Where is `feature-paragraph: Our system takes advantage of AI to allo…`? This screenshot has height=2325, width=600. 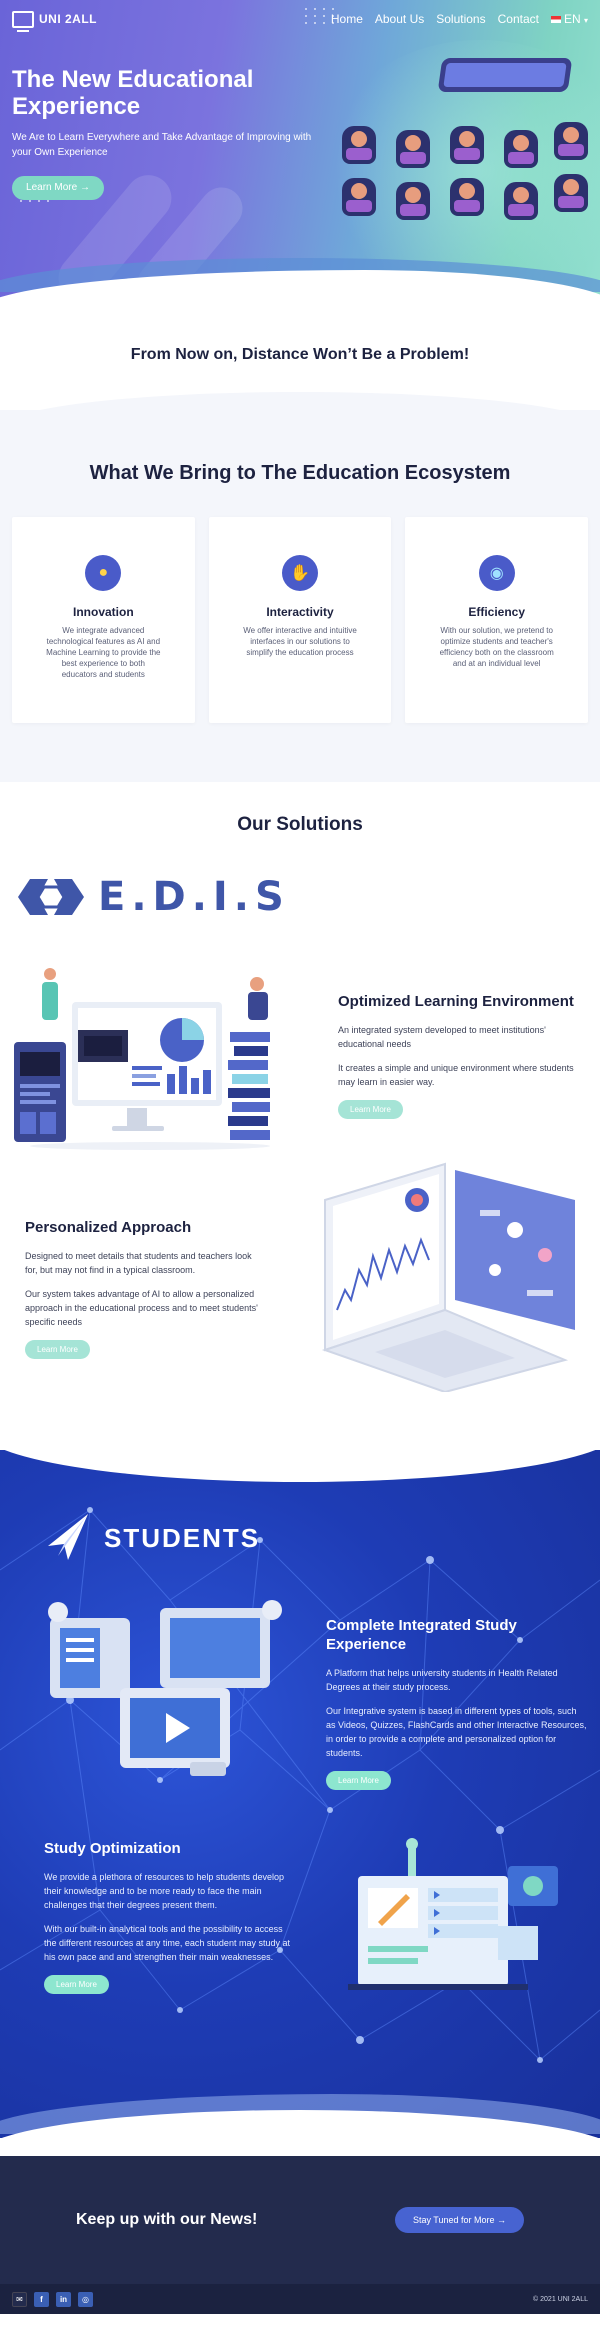
feature-paragraph: Our system takes advantage of AI to allo… is located at coordinates (141, 1308).